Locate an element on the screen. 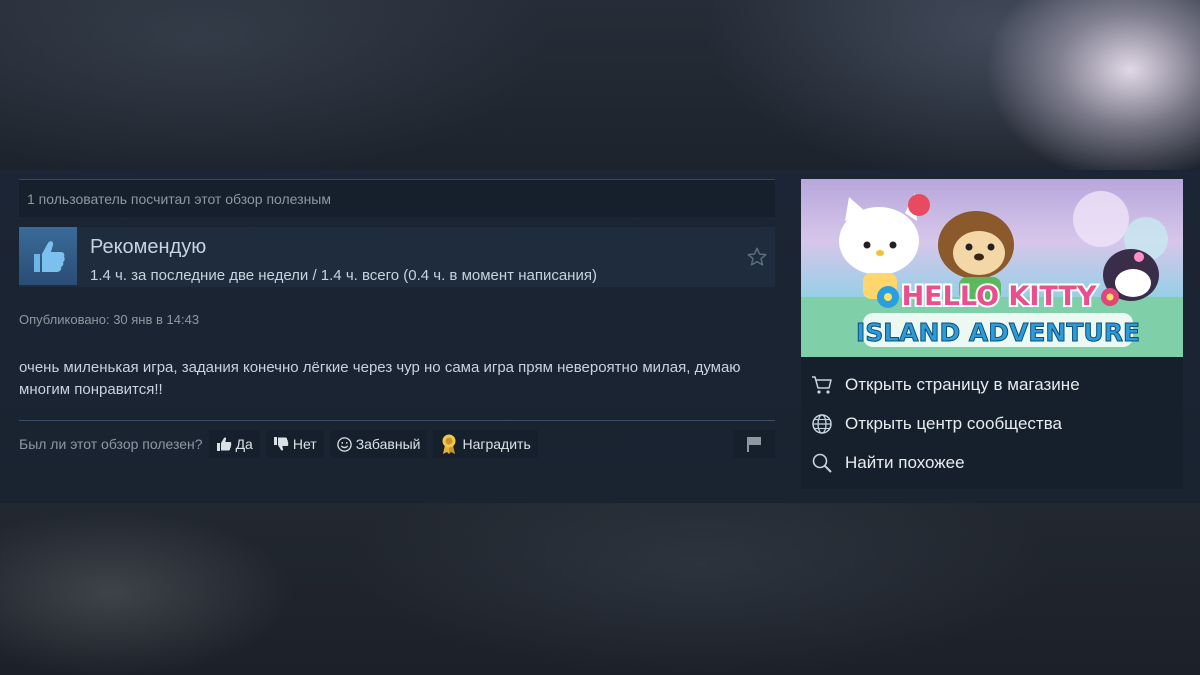 Image resolution: width=1200 pixels, height=675 pixels. game-capsule-image: HELLO KITTY ISLAND ADVENTURE is located at coordinates (992, 268).